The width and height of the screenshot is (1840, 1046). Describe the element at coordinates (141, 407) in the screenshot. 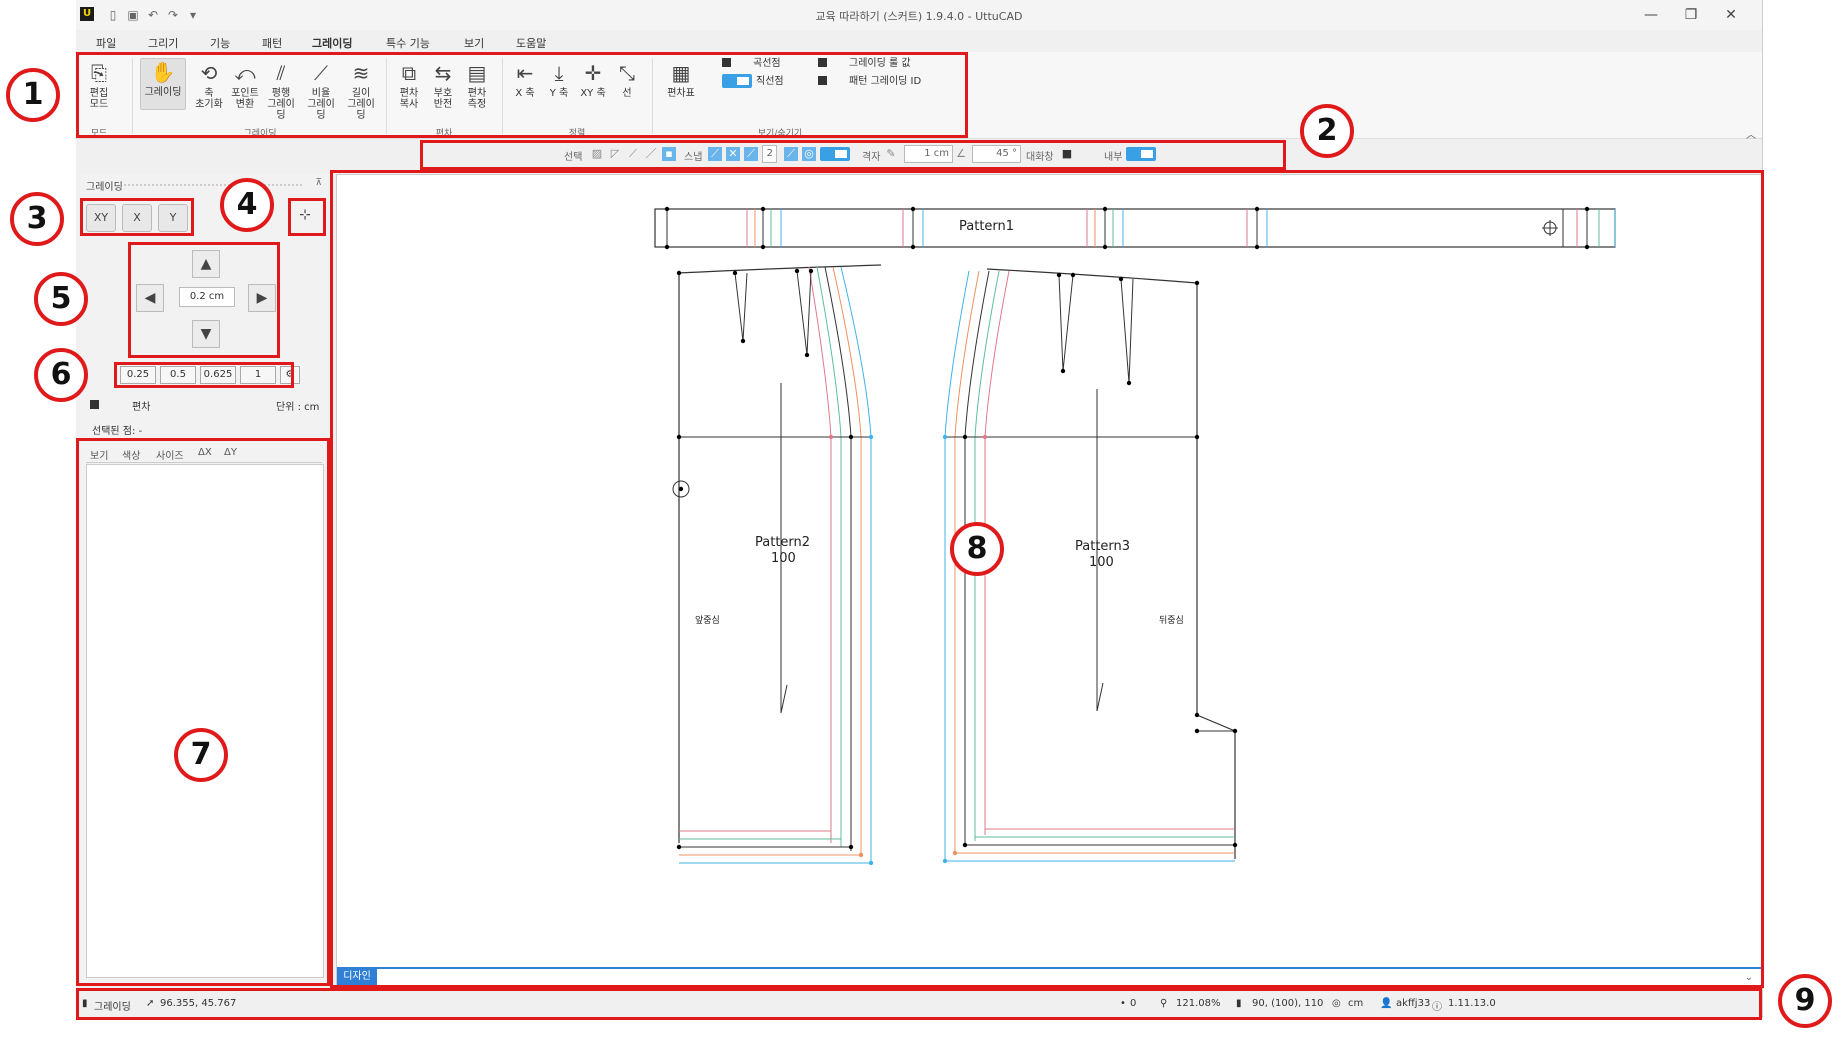

I see `deviation-label: 편차` at that location.